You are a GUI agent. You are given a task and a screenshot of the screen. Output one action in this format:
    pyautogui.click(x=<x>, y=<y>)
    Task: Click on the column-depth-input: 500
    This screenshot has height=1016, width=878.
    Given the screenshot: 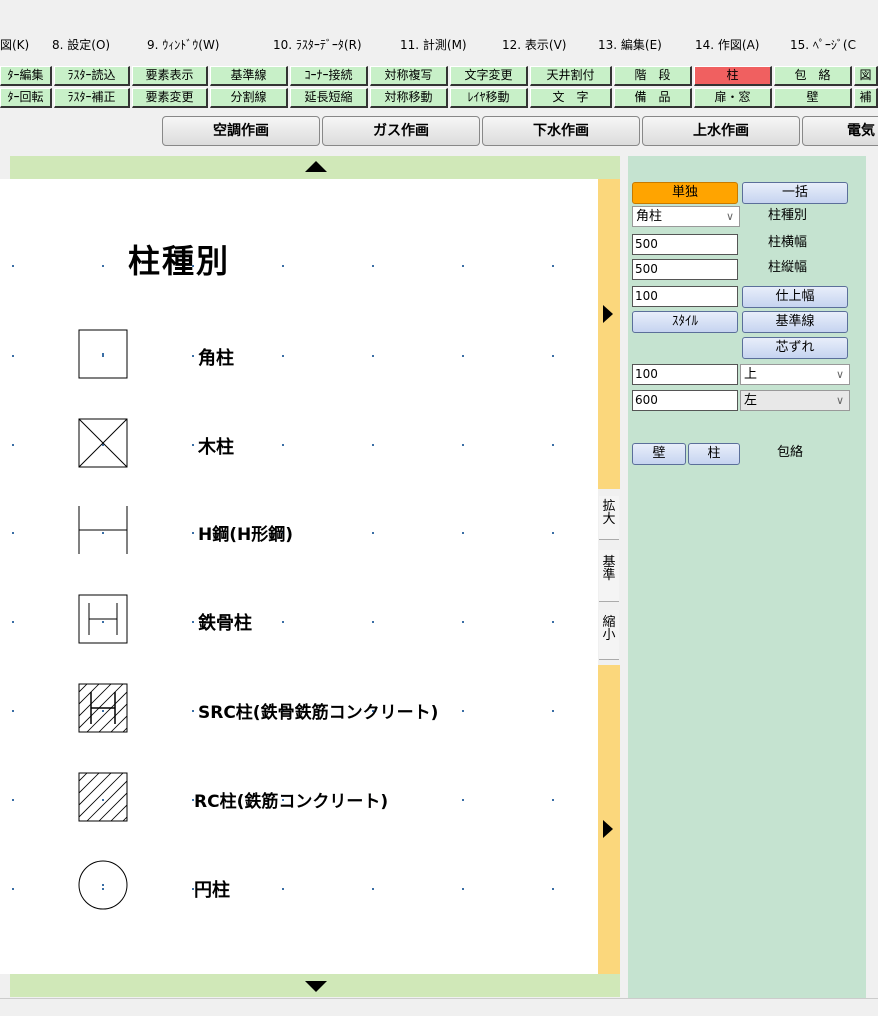 What is the action you would take?
    pyautogui.click(x=685, y=269)
    